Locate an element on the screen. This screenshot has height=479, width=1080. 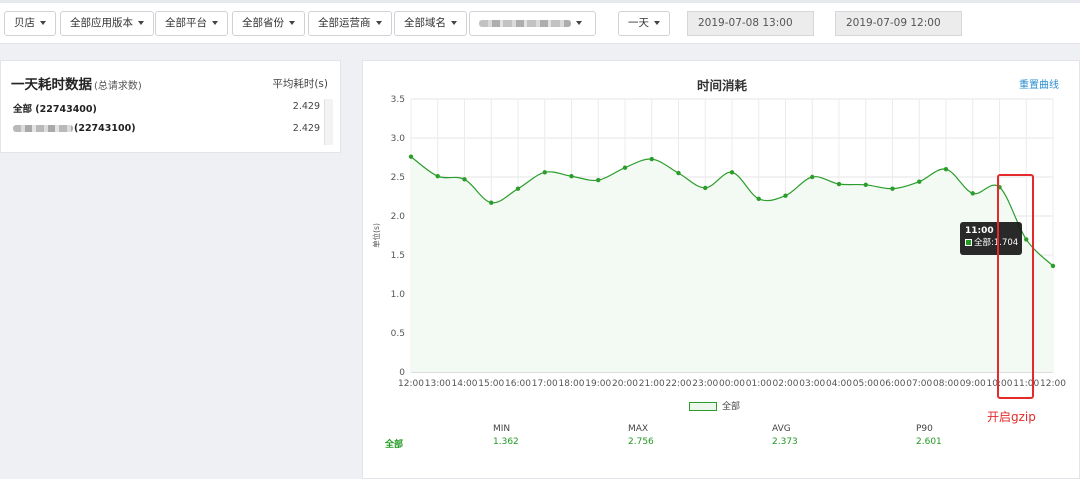
time-range-dropdown: 一天 is located at coordinates (644, 23).